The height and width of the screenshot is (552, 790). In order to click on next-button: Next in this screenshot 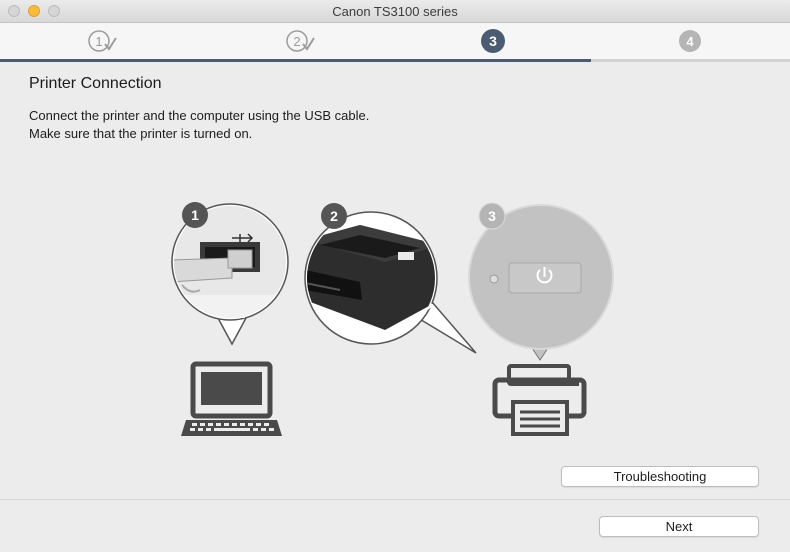, I will do `click(679, 526)`.